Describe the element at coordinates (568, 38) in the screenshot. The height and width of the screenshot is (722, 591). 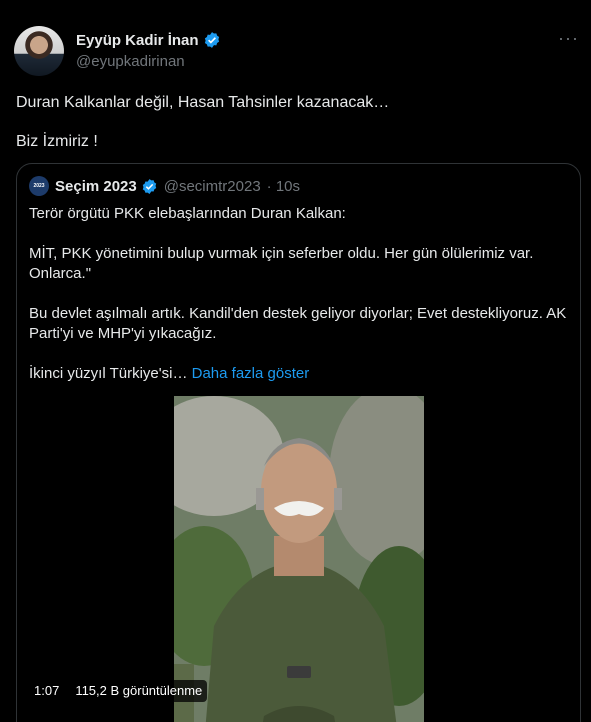
I see `more-options-icon: ···` at that location.